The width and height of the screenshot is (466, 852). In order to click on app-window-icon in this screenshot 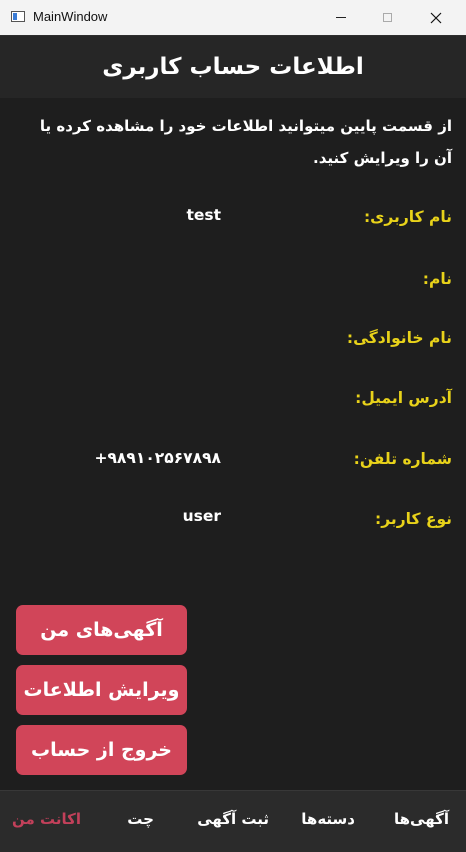, I will do `click(18, 16)`.